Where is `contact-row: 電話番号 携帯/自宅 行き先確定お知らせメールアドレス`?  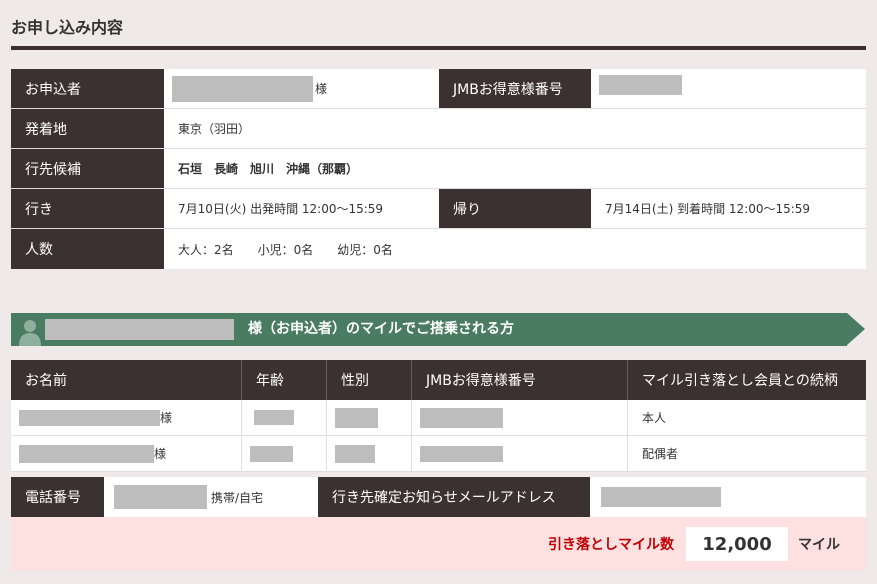 contact-row: 電話番号 携帯/自宅 行き先確定お知らせメールアドレス is located at coordinates (438, 497).